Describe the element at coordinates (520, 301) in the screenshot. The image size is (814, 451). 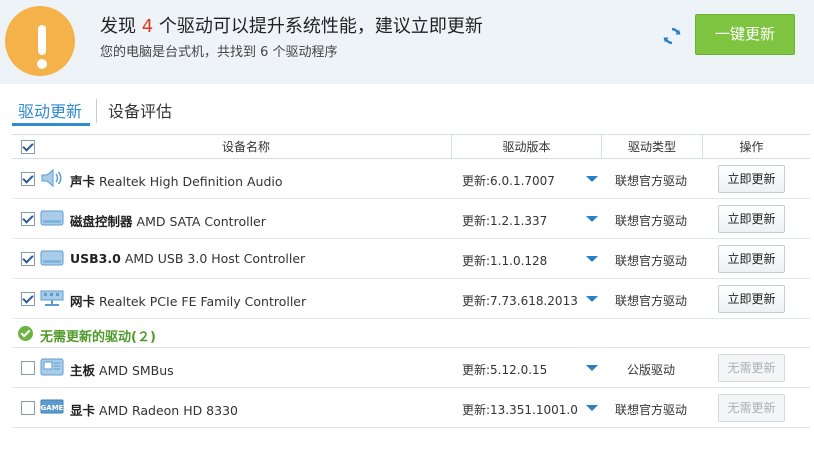
I see `driver-version: 更新:7.73.618.2013` at that location.